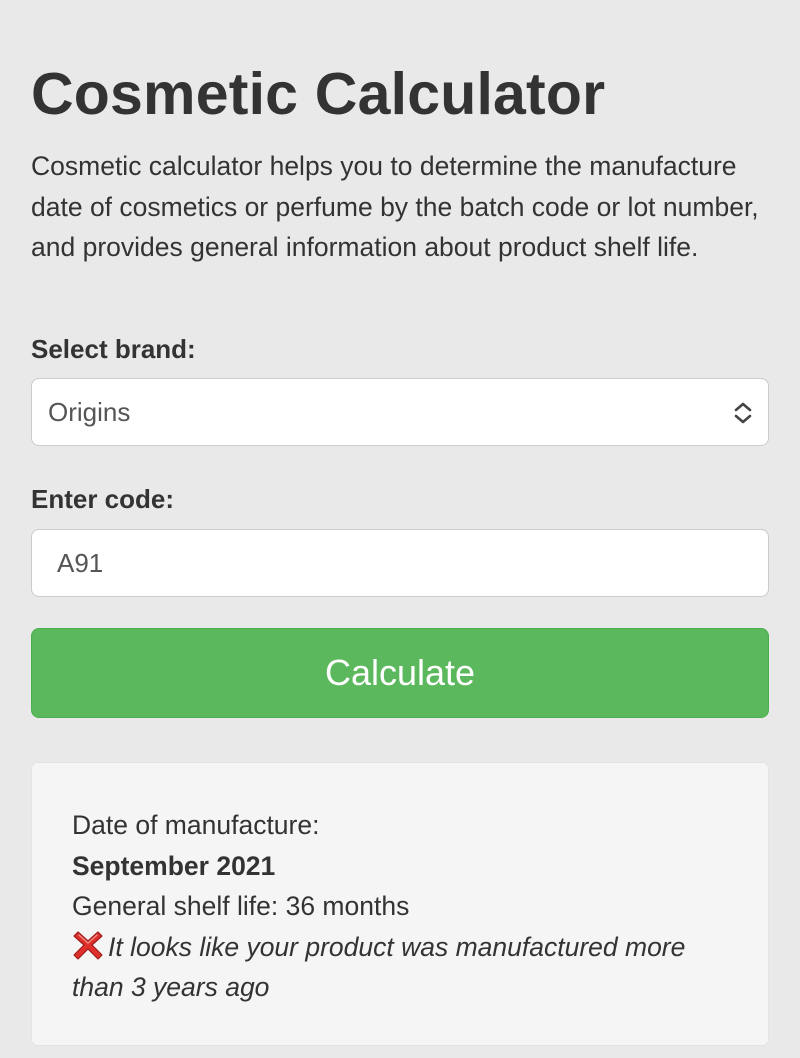 The image size is (800, 1058). Describe the element at coordinates (88, 945) in the screenshot. I see `red-cross-icon` at that location.